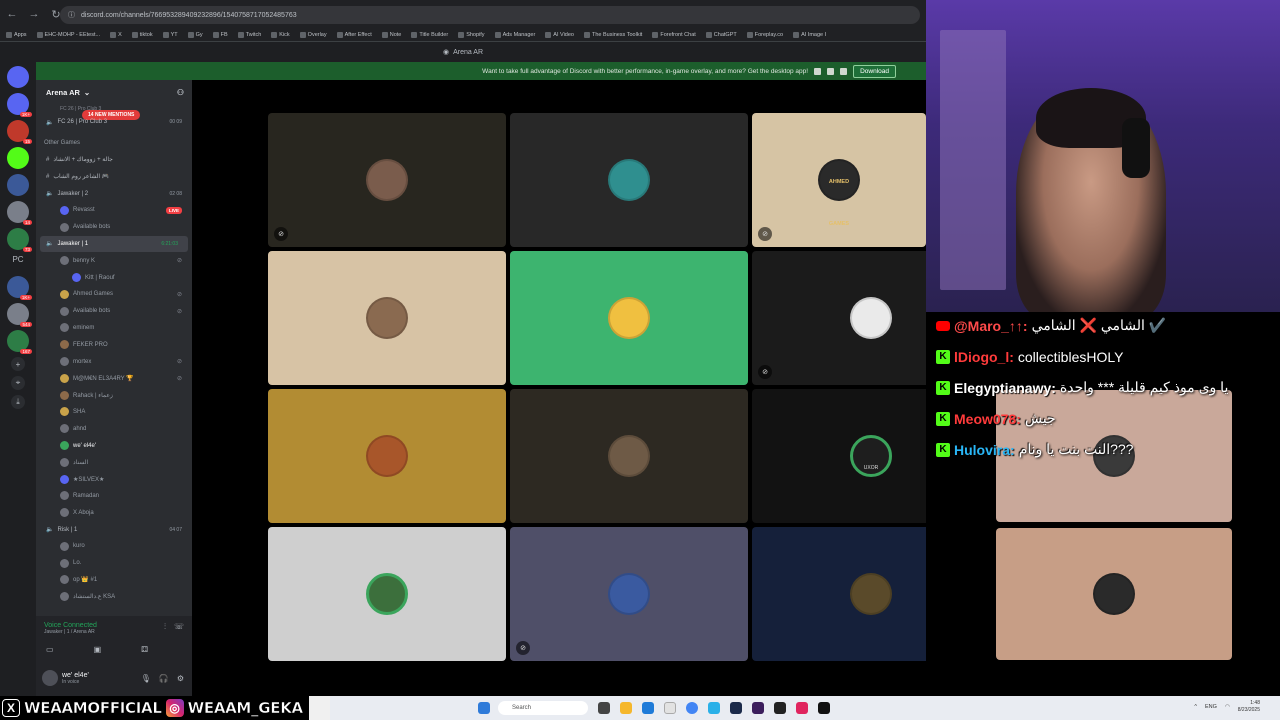 The height and width of the screenshot is (720, 1280). Describe the element at coordinates (180, 678) in the screenshot. I see `gear-icon: ⚙` at that location.